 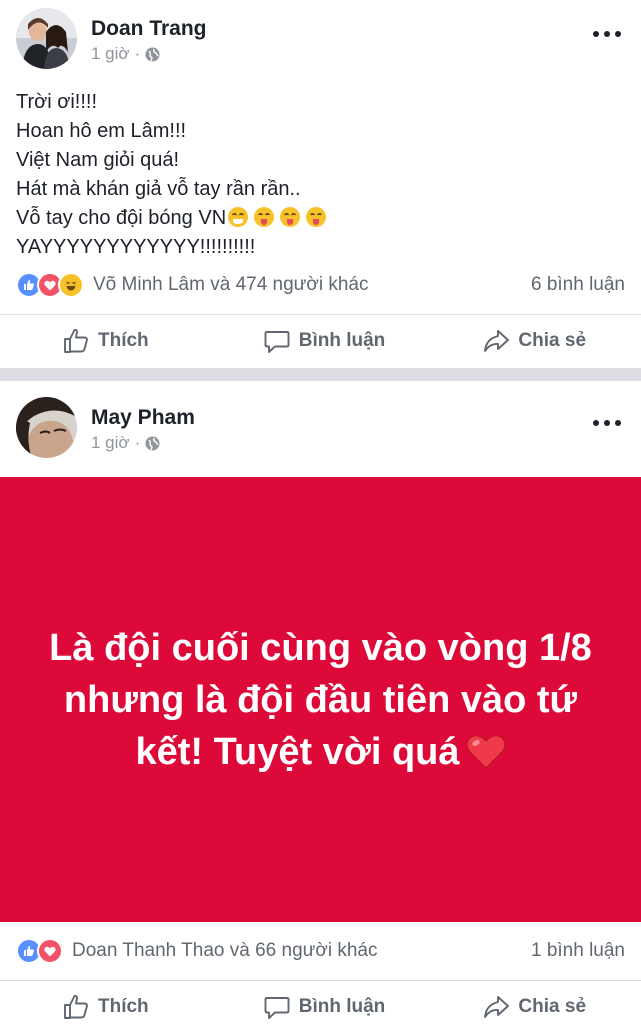 I want to click on reactions-text: Doan Thanh Thao và 66 người khác, so click(x=301, y=951).